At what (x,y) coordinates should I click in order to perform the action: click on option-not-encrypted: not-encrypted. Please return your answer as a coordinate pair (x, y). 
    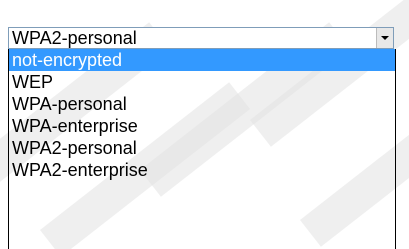
    Looking at the image, I should click on (202, 60).